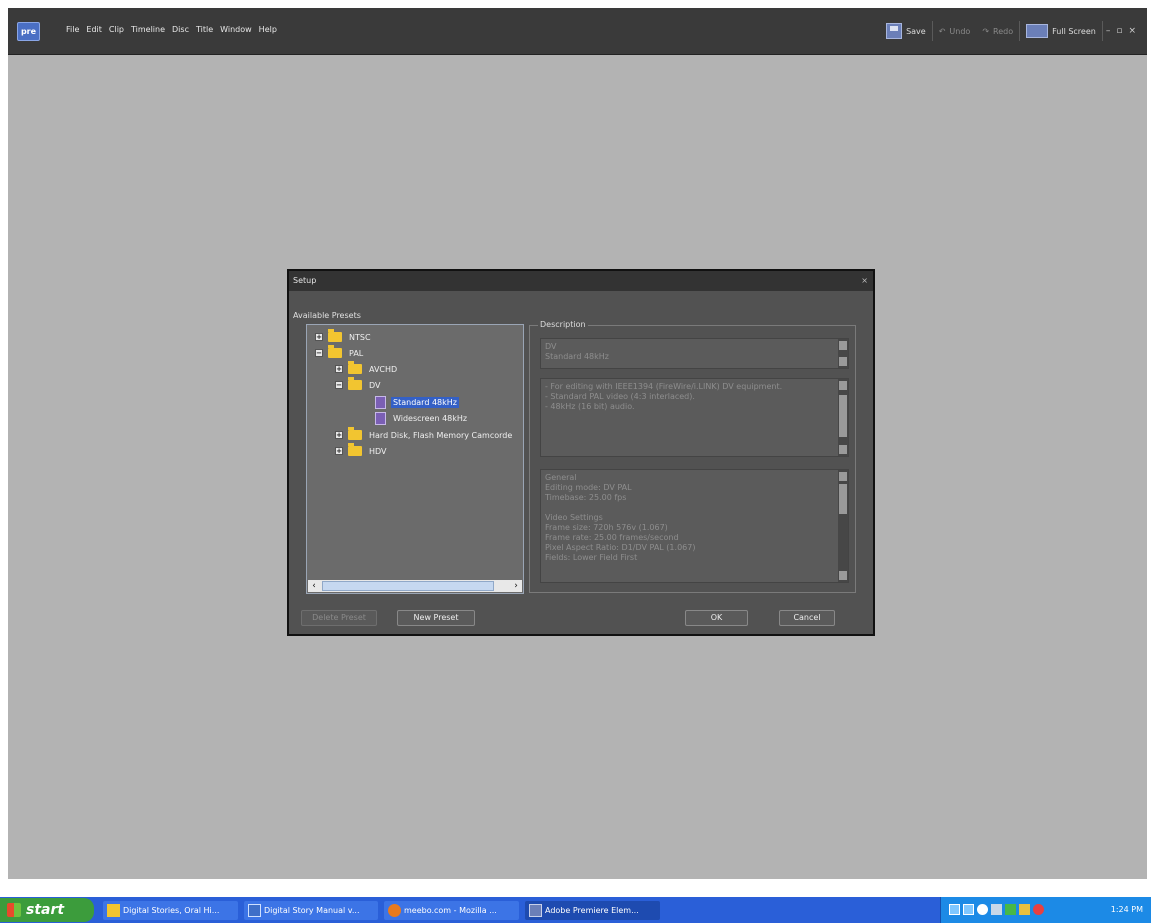 The image size is (1151, 923). I want to click on notes-box-scrollbar, so click(843, 417).